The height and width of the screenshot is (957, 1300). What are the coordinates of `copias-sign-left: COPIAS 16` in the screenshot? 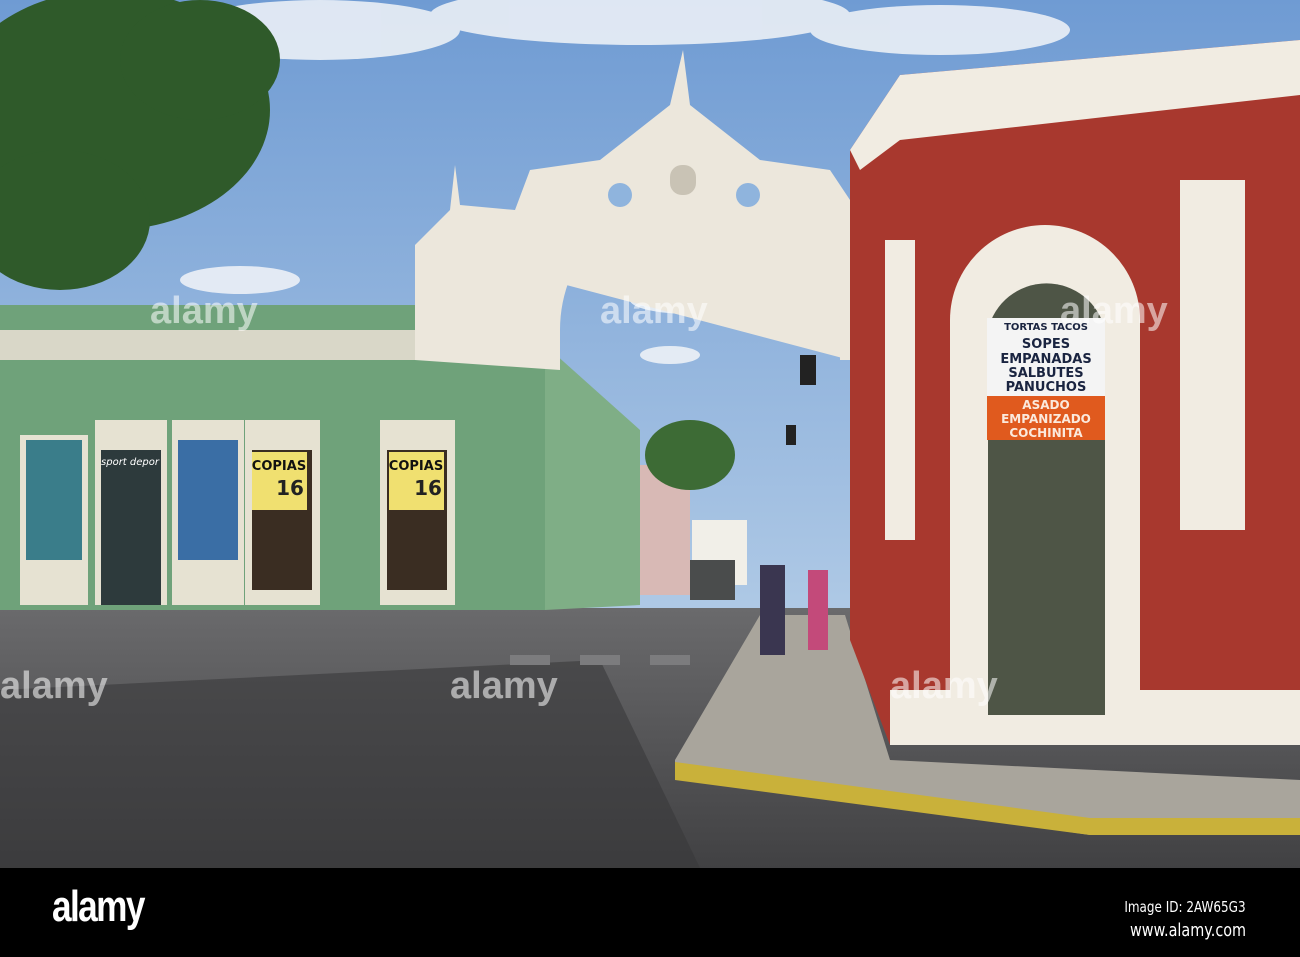 It's located at (279, 481).